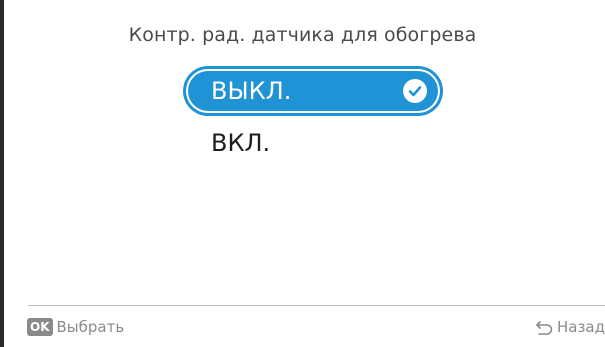 Image resolution: width=605 pixels, height=347 pixels. I want to click on select-hint: OK Выбрать, so click(75, 327).